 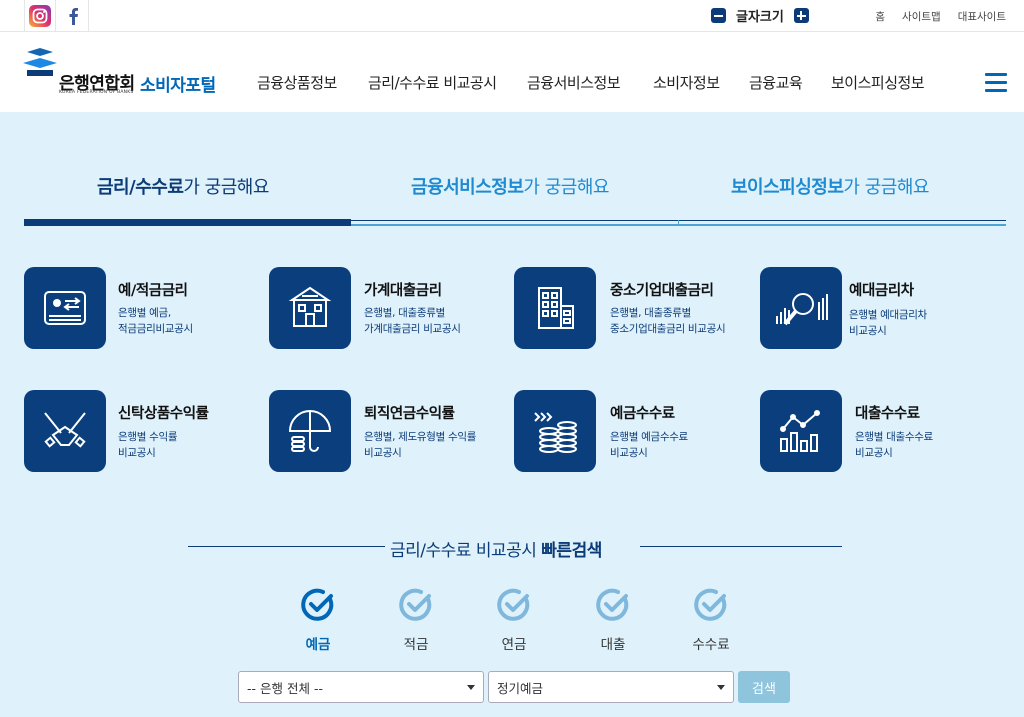 What do you see at coordinates (982, 16) in the screenshot?
I see `main-site-link: 대표사이트` at bounding box center [982, 16].